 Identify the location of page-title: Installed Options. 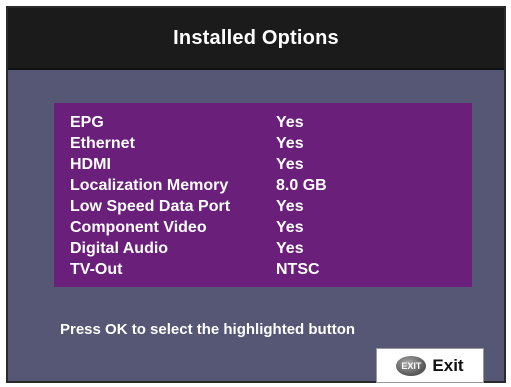
(256, 37).